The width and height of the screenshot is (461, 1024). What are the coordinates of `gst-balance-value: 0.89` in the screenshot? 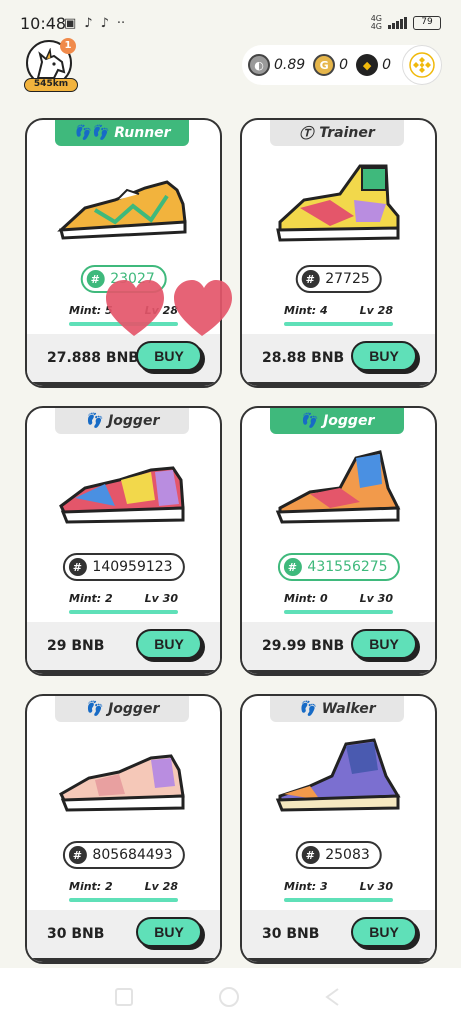 It's located at (290, 65).